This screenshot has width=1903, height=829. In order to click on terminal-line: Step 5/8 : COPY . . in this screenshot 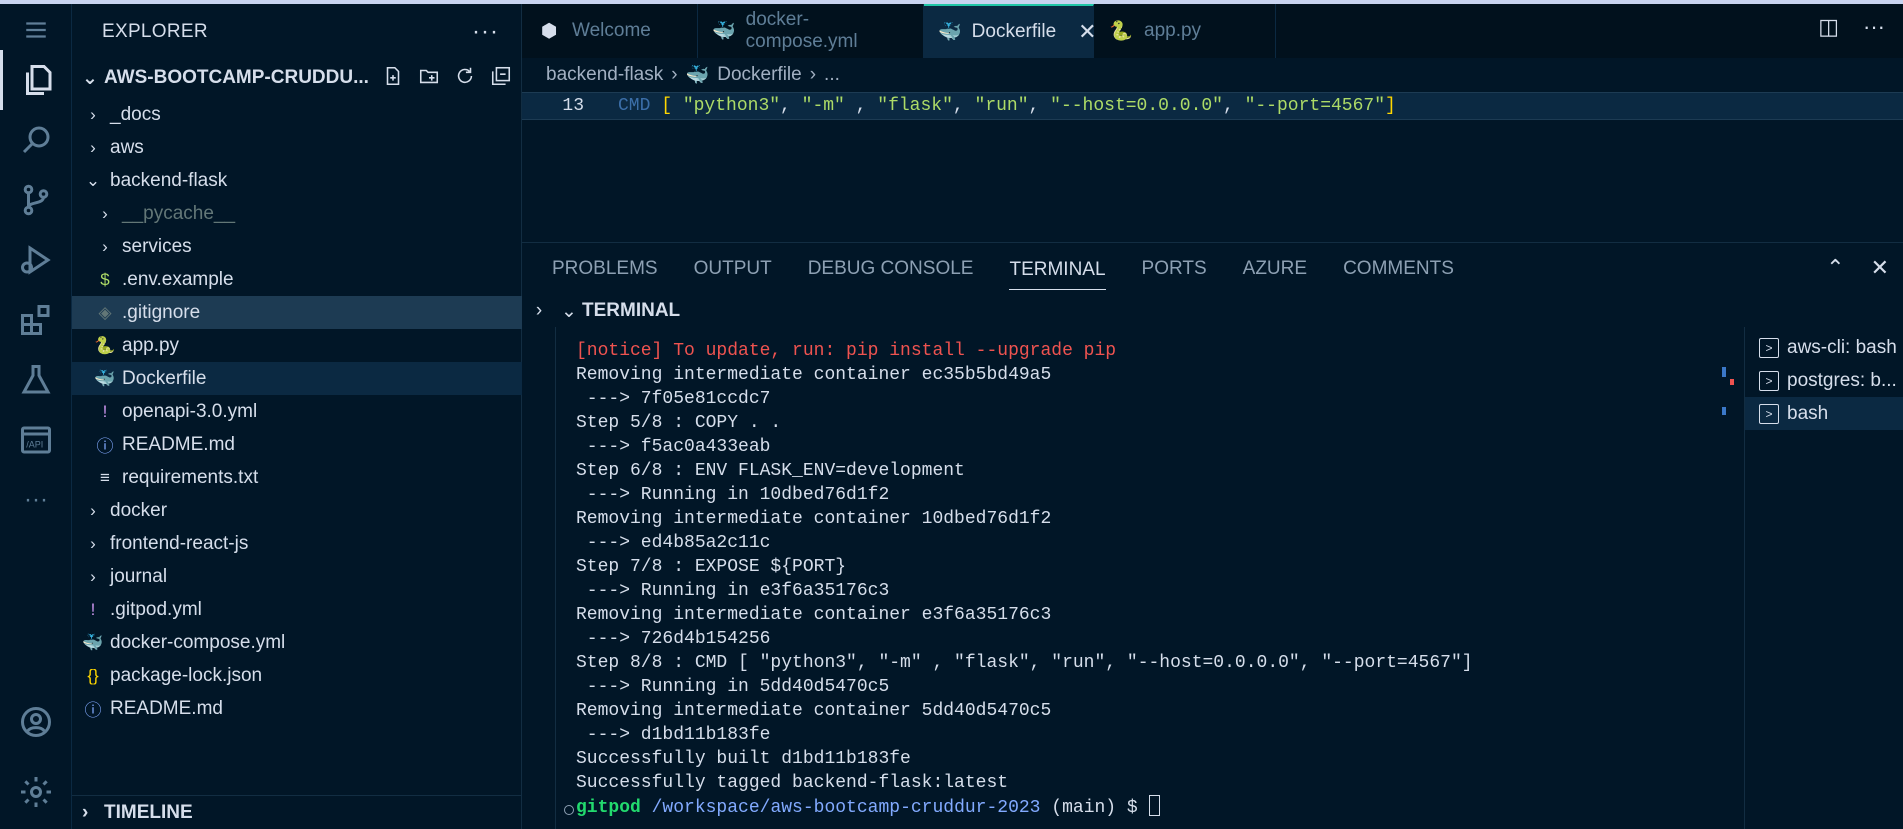, I will do `click(679, 423)`.